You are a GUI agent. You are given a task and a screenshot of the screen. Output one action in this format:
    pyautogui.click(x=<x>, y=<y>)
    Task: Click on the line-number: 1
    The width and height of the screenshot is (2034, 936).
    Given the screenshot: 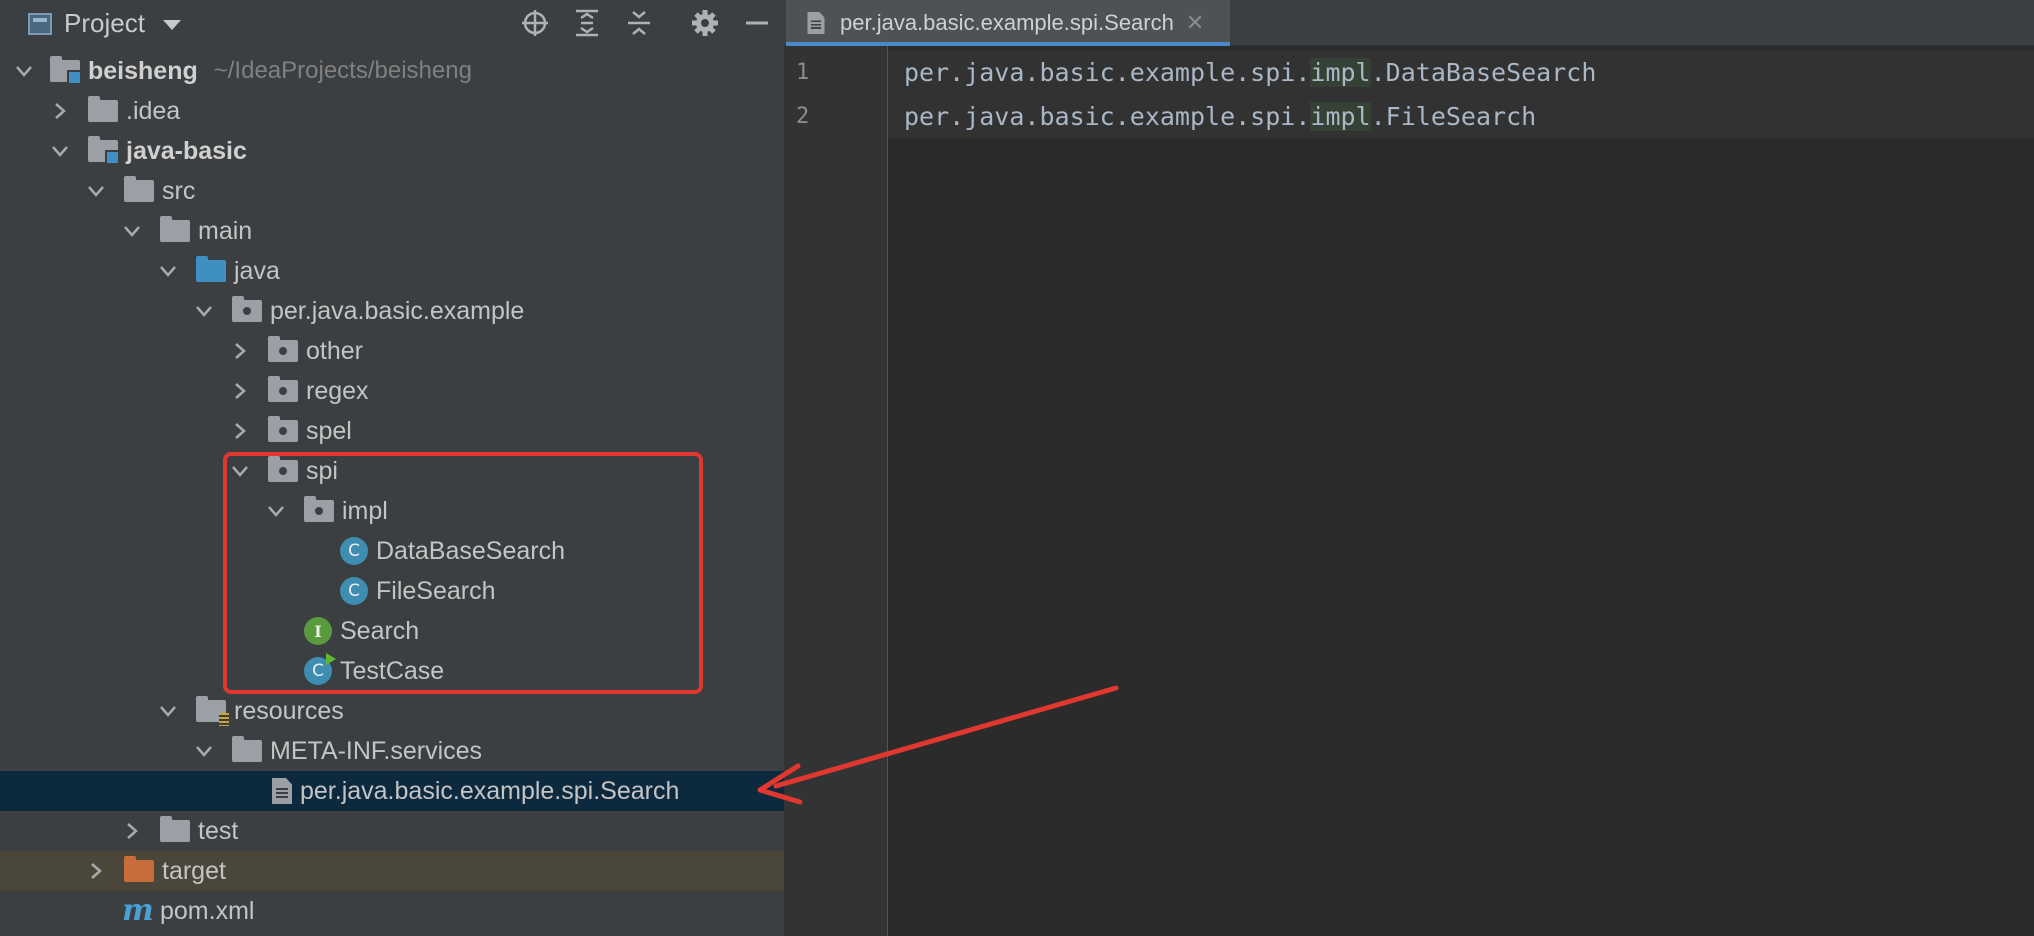 What is the action you would take?
    pyautogui.click(x=803, y=72)
    